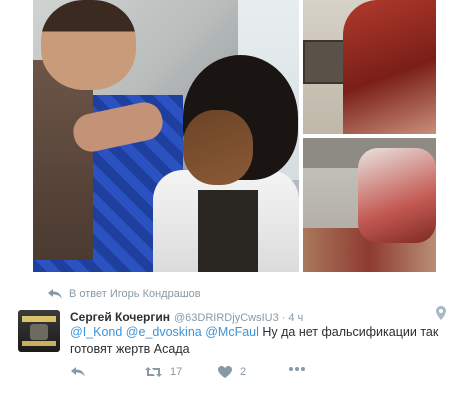  I want to click on photo-man-head, so click(88, 45).